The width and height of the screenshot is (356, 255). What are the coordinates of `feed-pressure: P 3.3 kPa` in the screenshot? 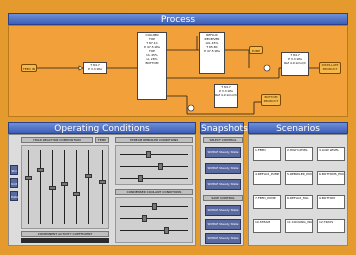 It's located at (95, 69).